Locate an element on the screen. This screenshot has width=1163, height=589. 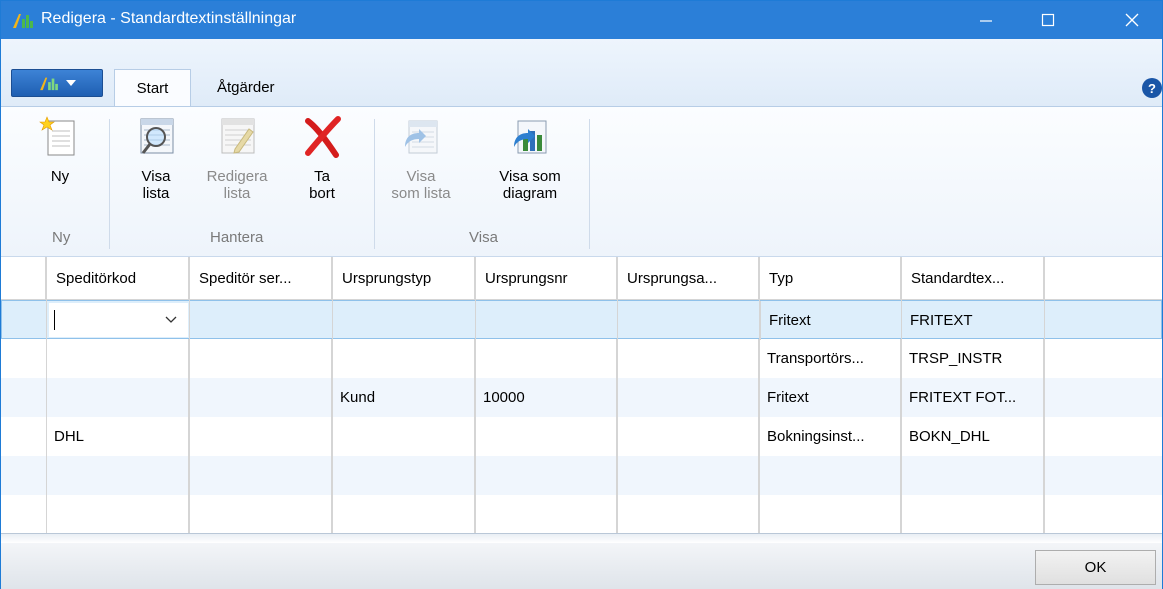
new-button: Ny is located at coordinates (60, 150).